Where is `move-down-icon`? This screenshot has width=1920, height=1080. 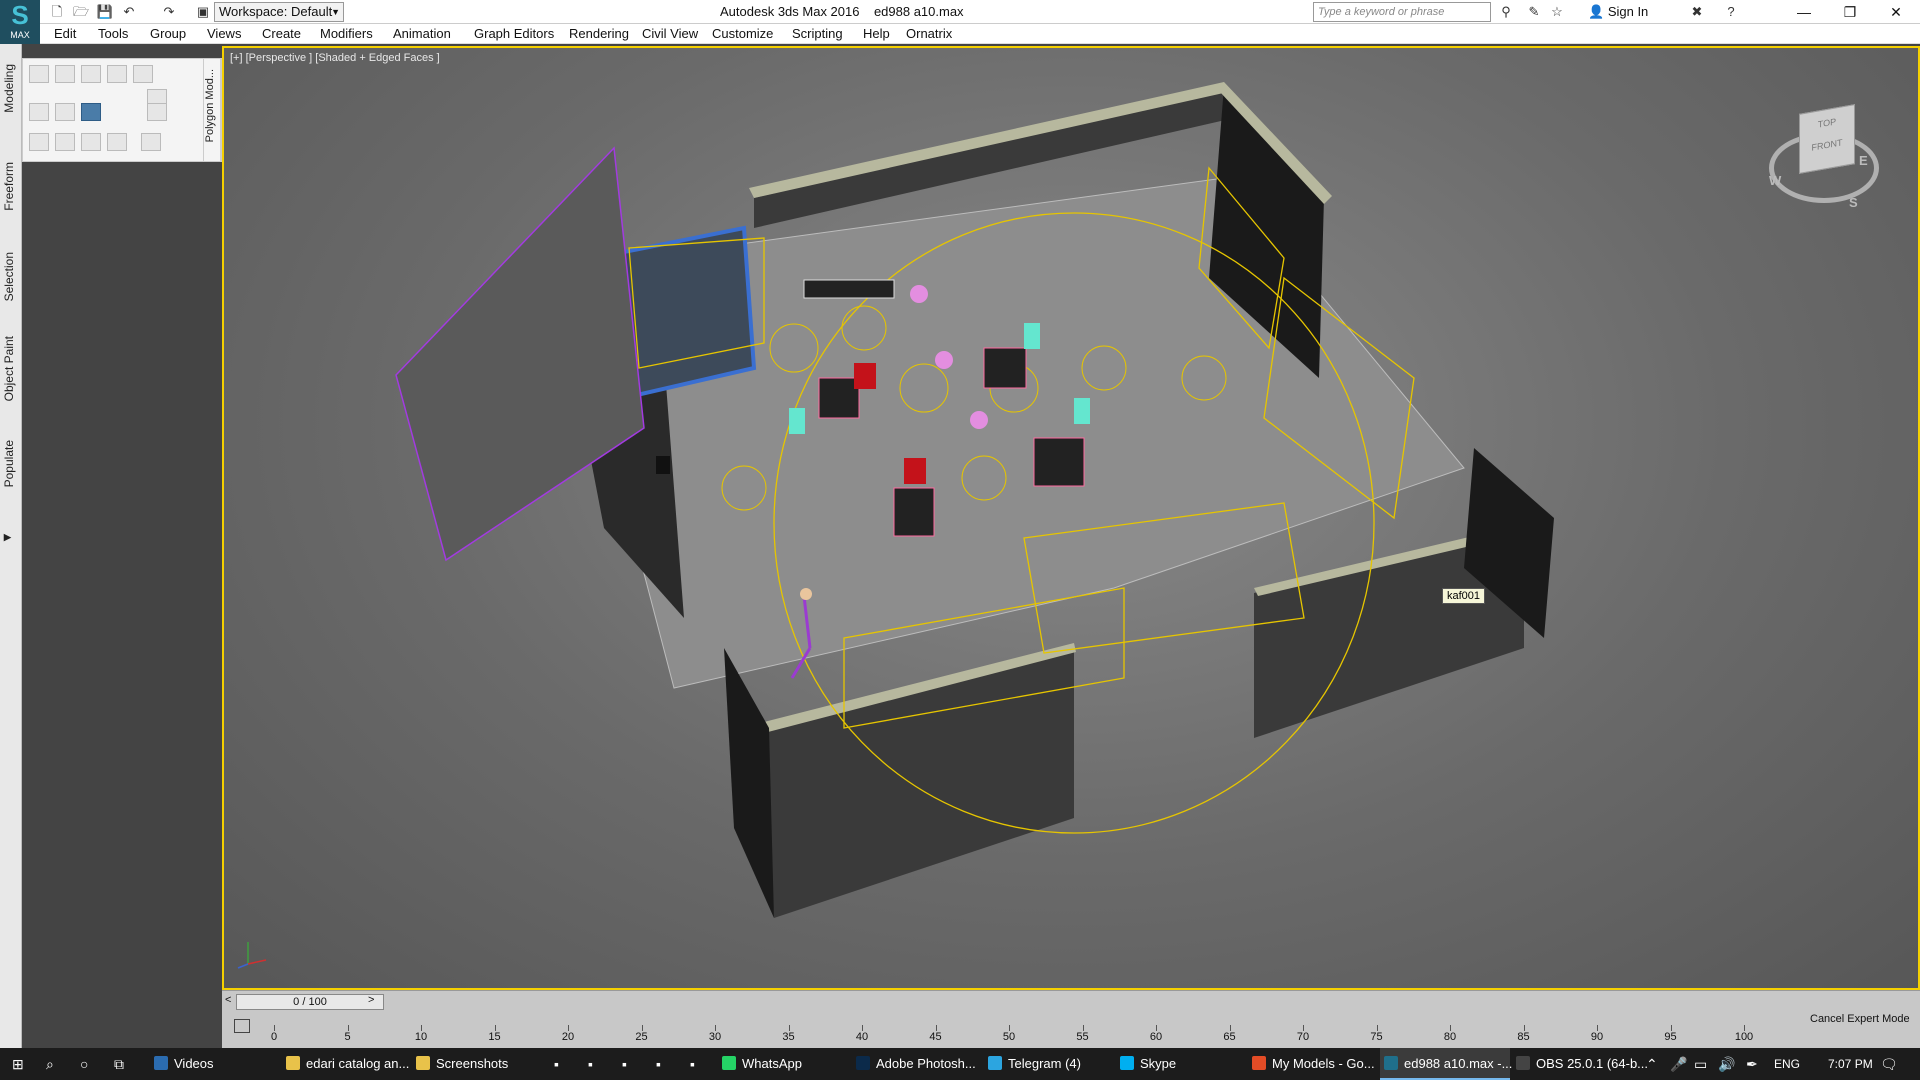
move-down-icon is located at coordinates (157, 112).